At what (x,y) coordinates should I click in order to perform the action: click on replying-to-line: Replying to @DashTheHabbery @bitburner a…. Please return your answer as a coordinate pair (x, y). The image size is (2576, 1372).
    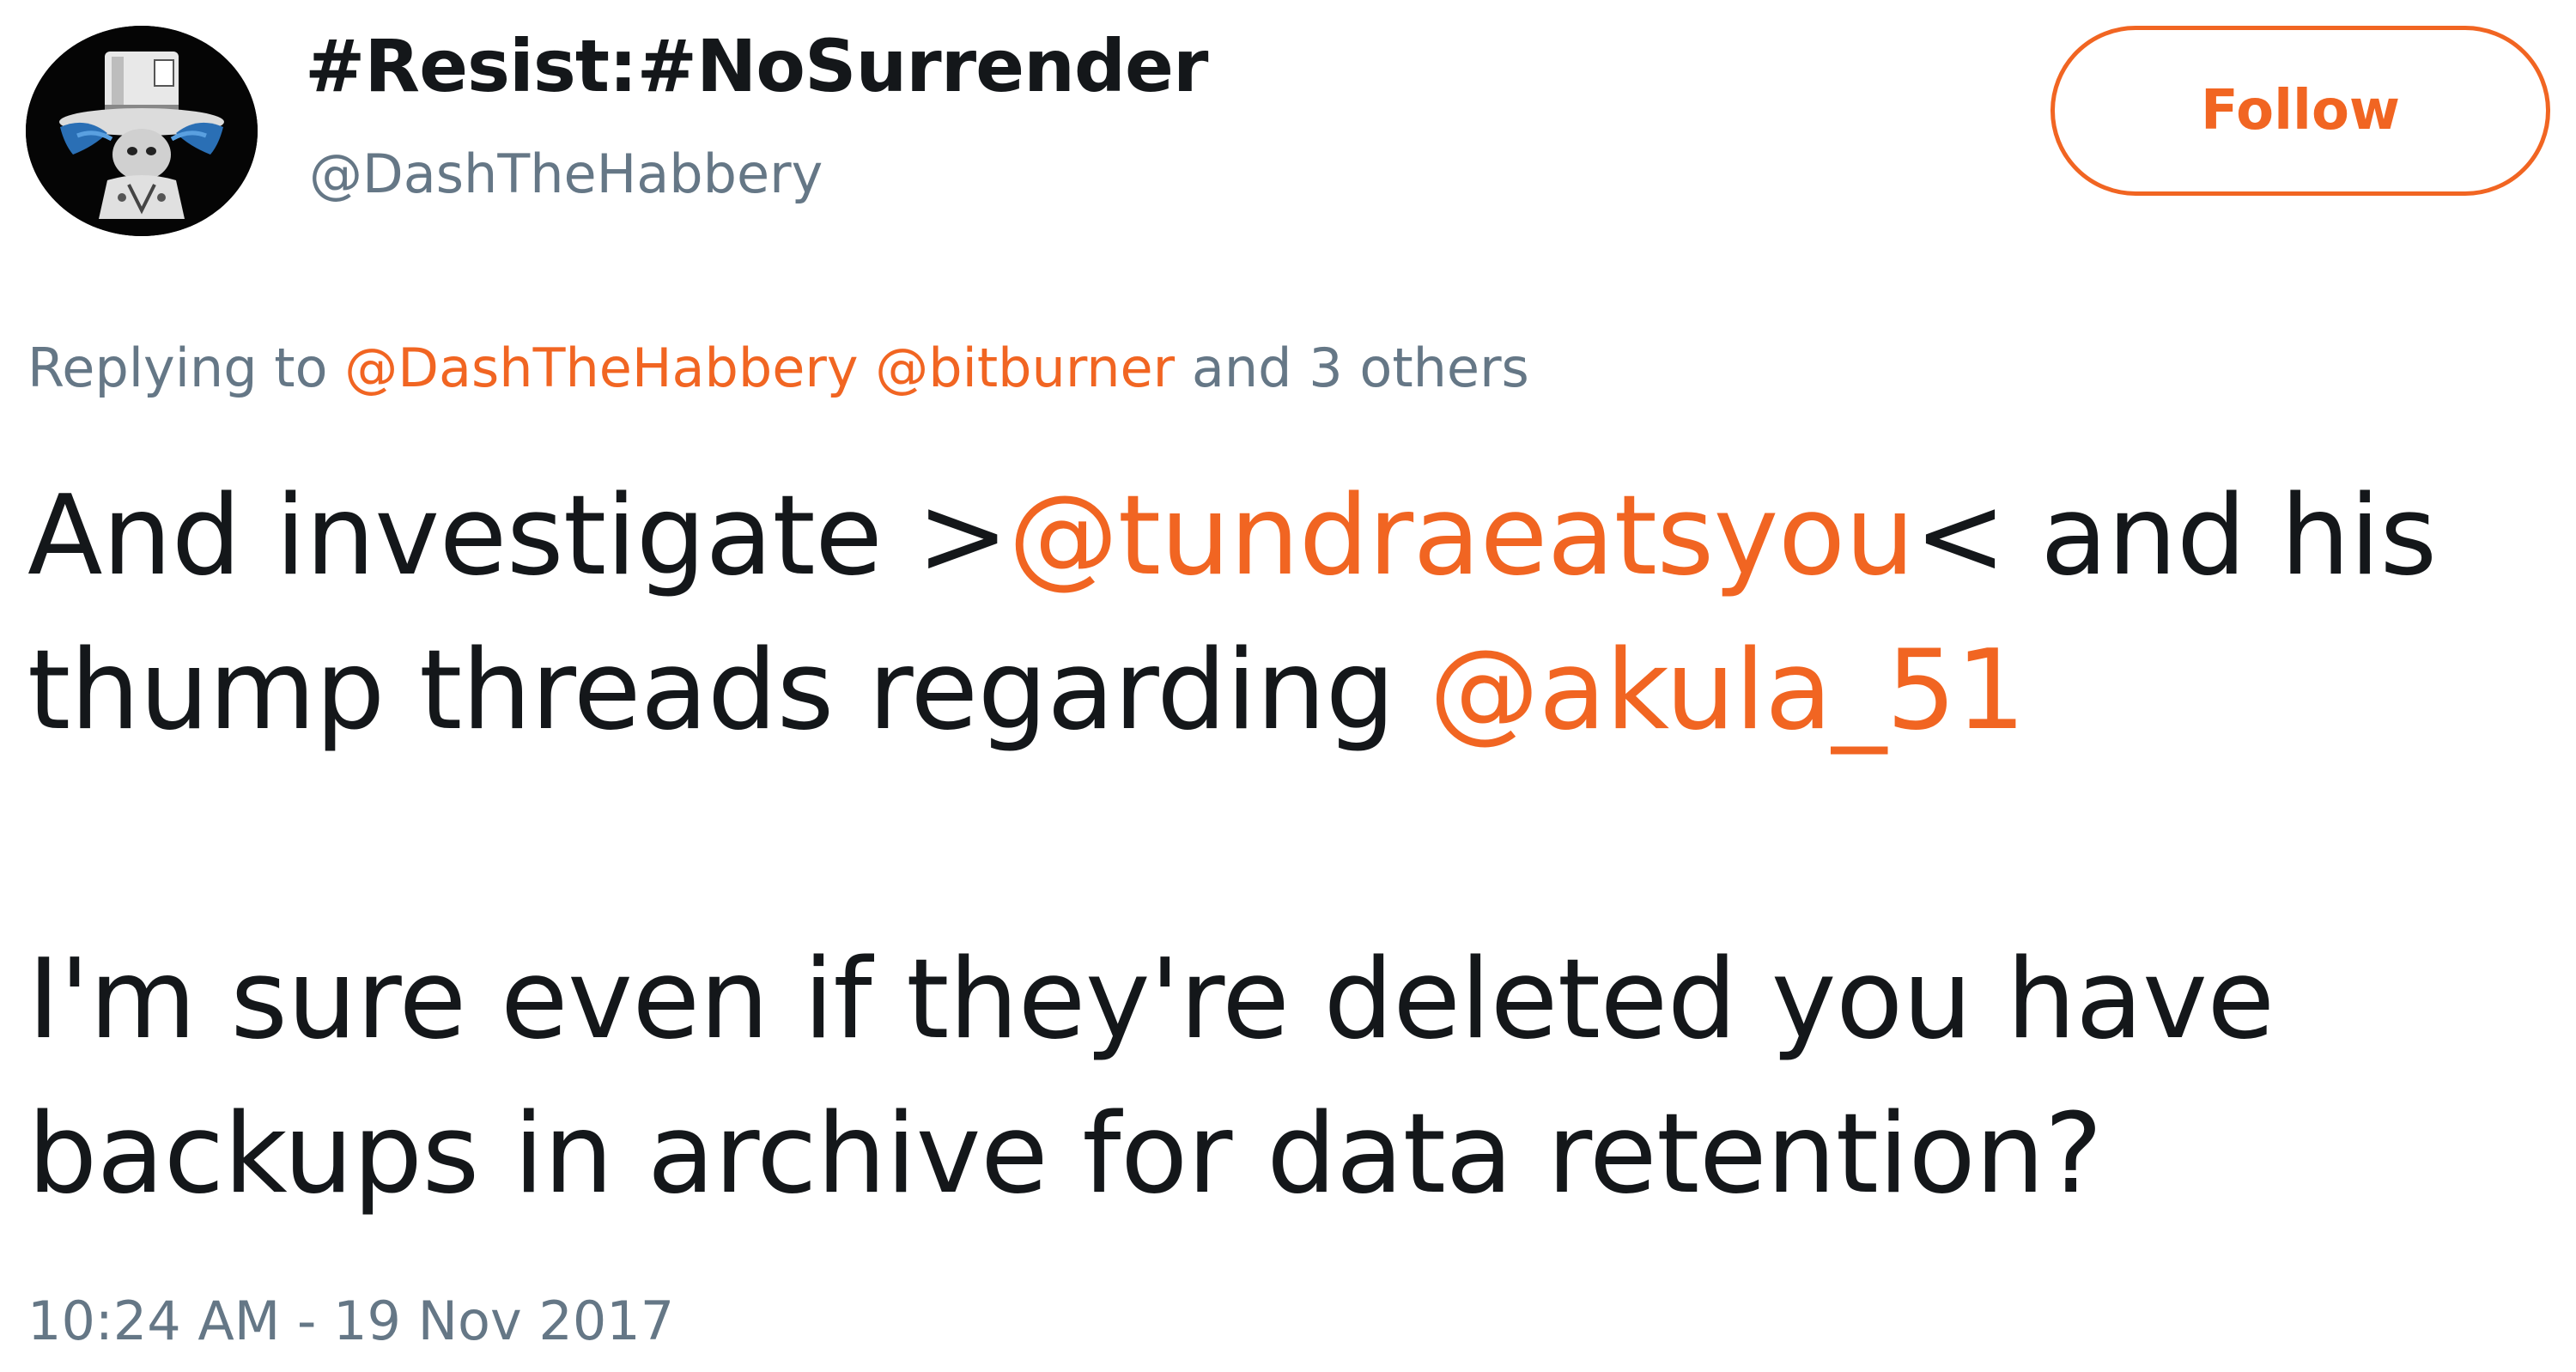
    Looking at the image, I should click on (778, 368).